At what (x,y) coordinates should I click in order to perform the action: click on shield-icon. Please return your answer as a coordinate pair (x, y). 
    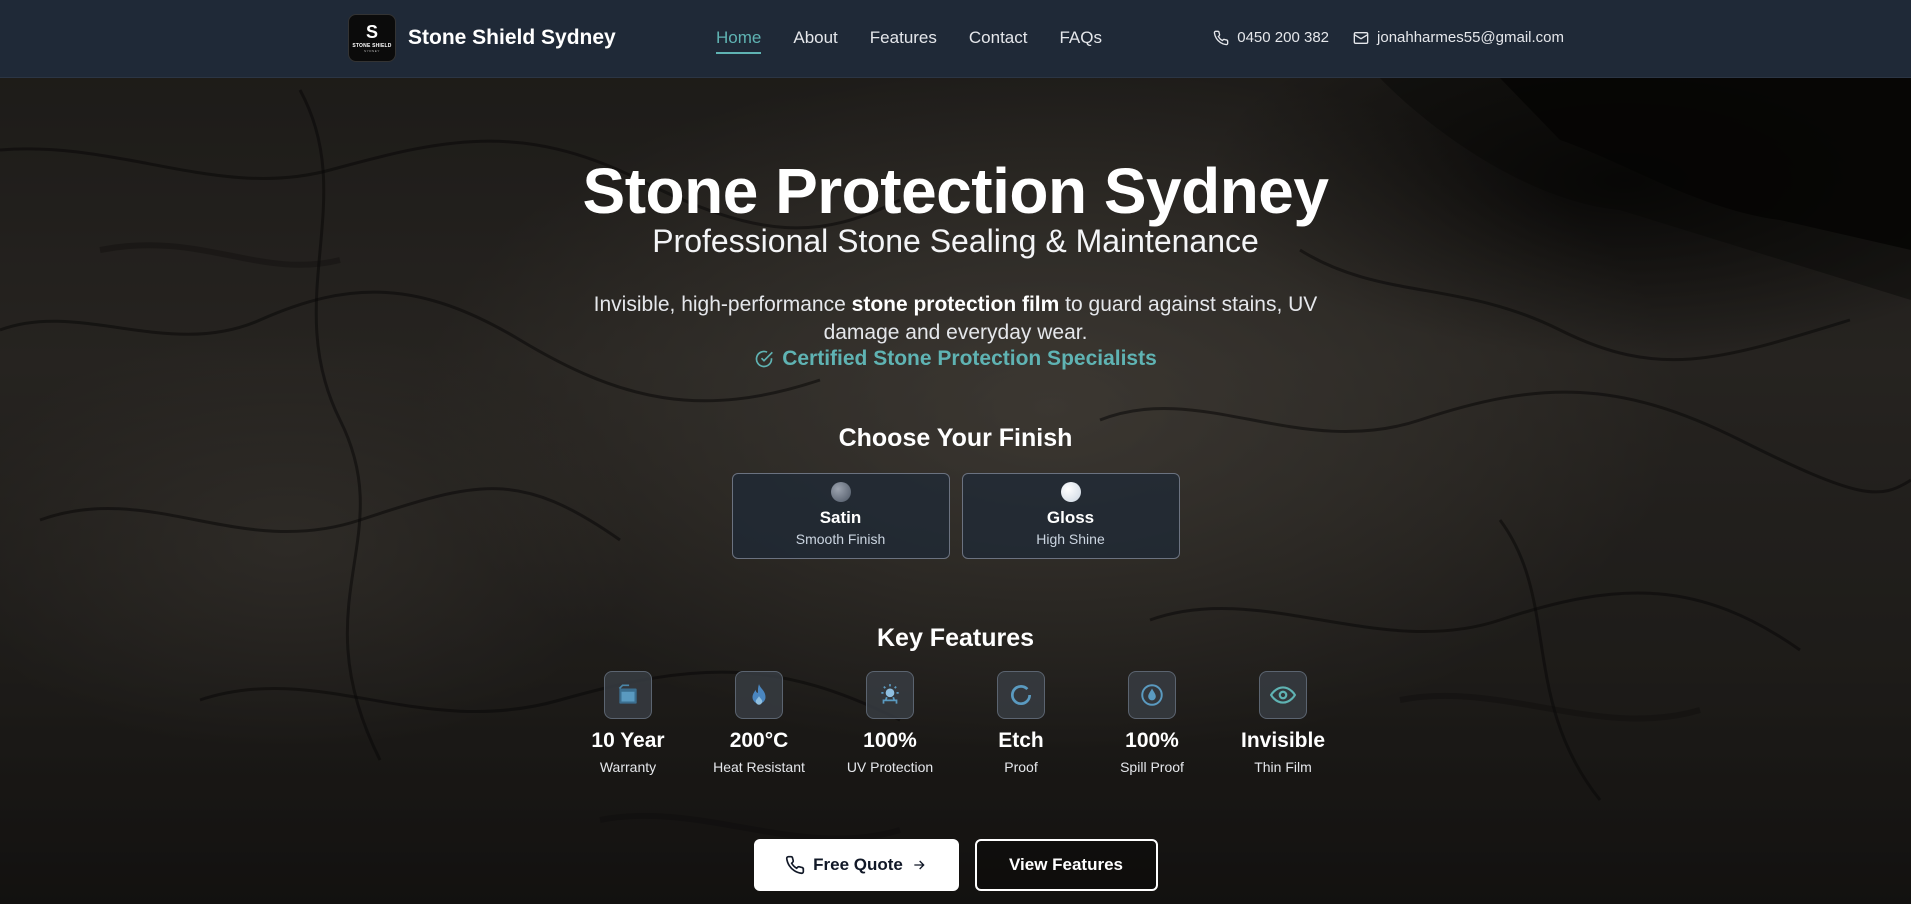
    Looking at the image, I should click on (627, 694).